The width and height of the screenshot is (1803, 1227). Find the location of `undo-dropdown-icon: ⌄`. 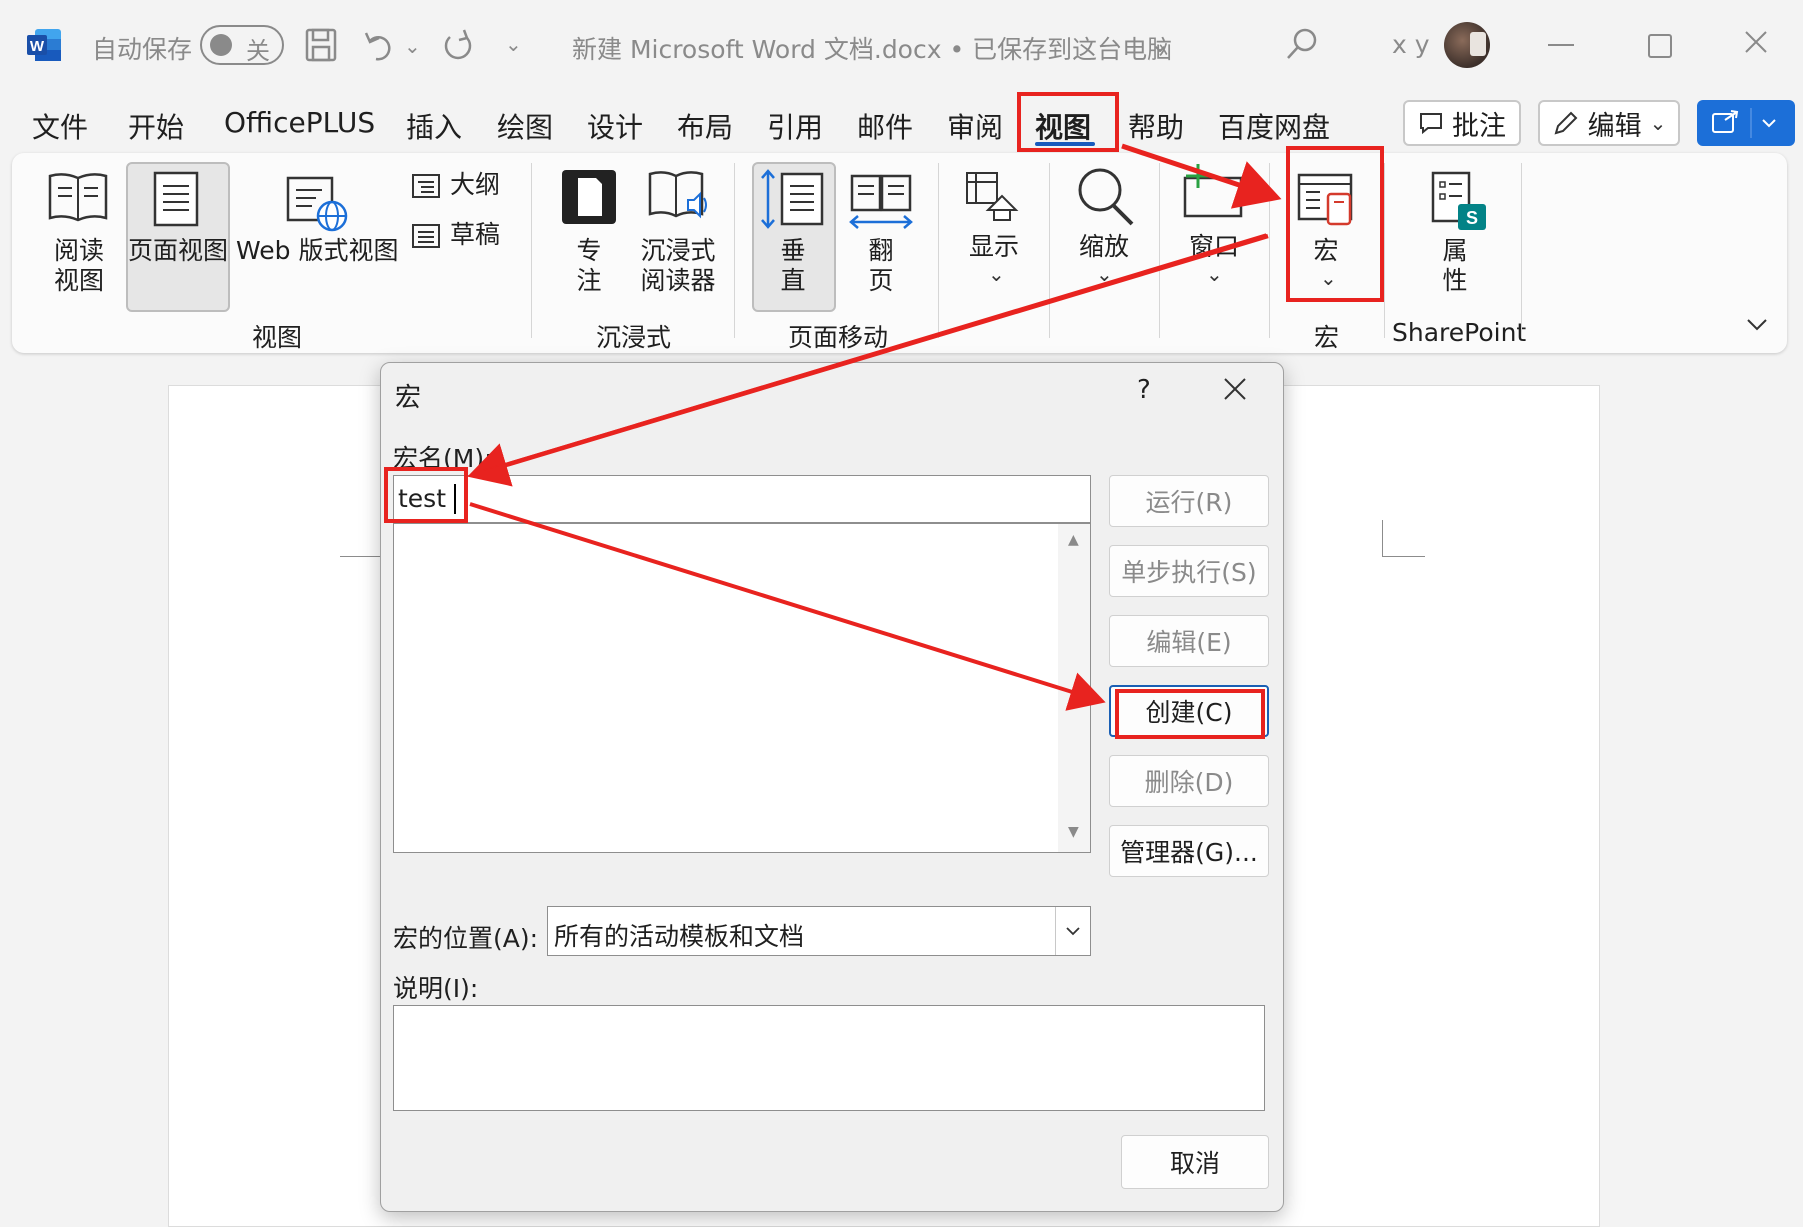

undo-dropdown-icon: ⌄ is located at coordinates (412, 46).